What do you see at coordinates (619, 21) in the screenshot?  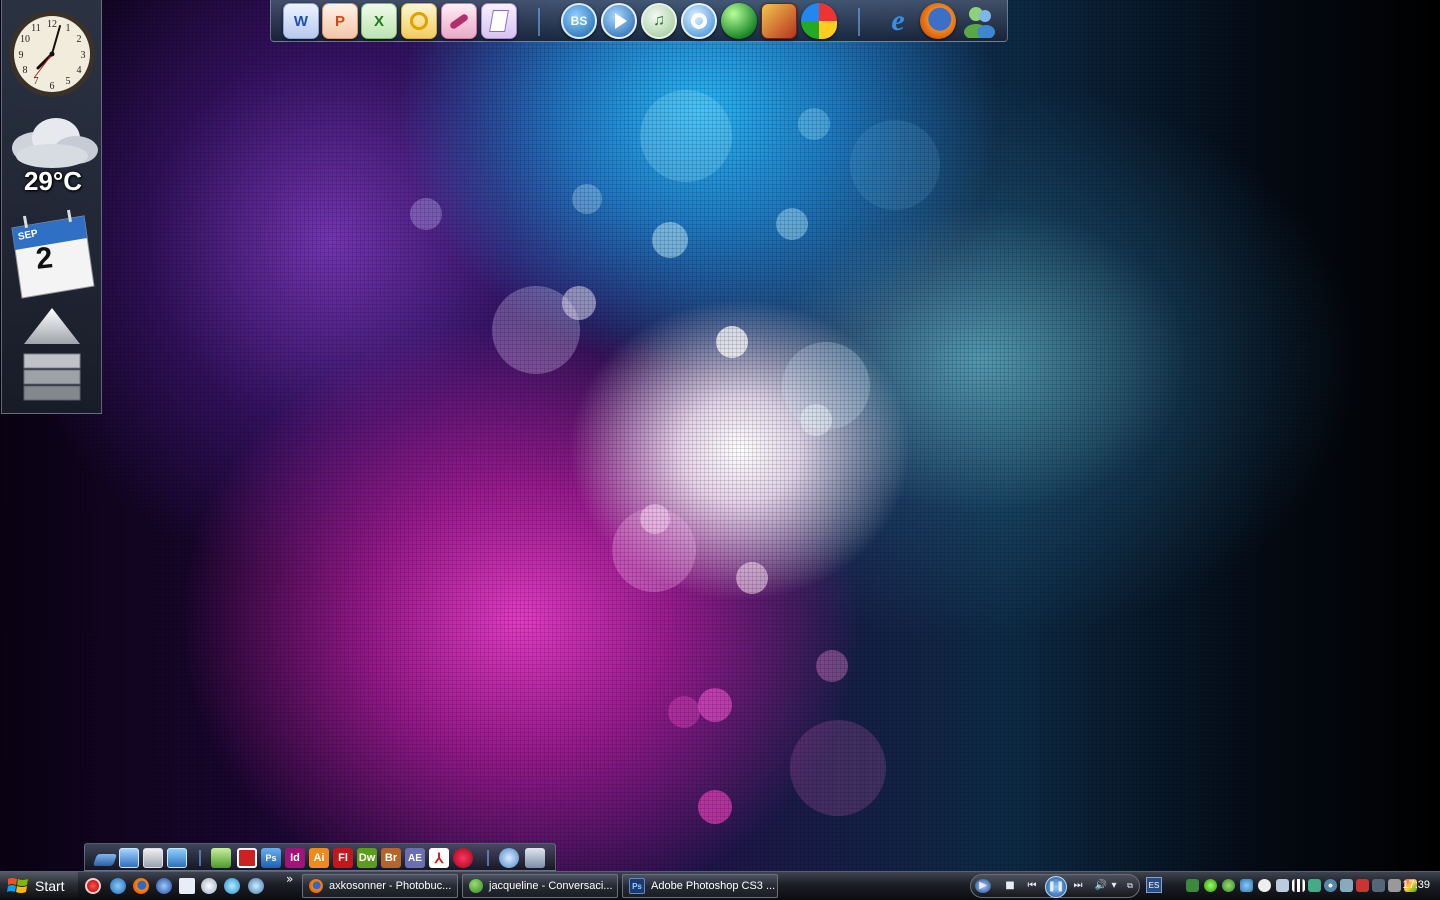 I see `windows-media-player-icon` at bounding box center [619, 21].